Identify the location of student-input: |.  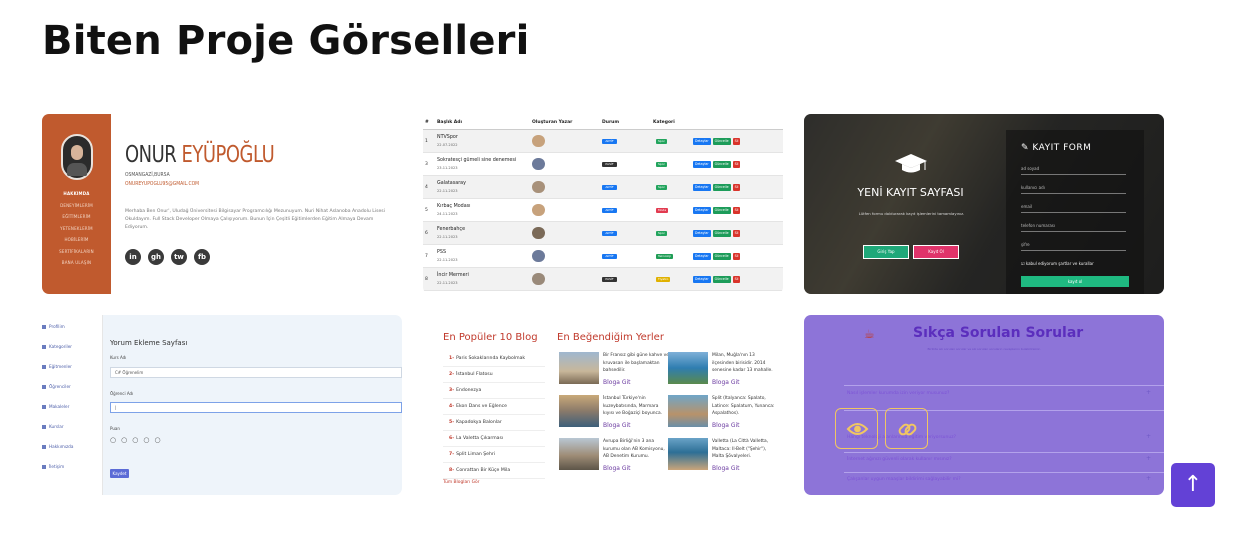
(256, 407).